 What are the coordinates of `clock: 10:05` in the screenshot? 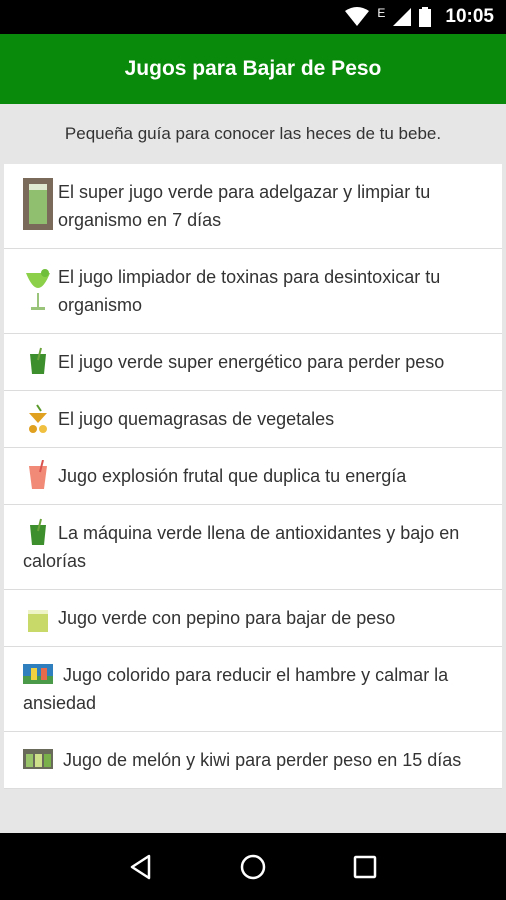 It's located at (469, 16).